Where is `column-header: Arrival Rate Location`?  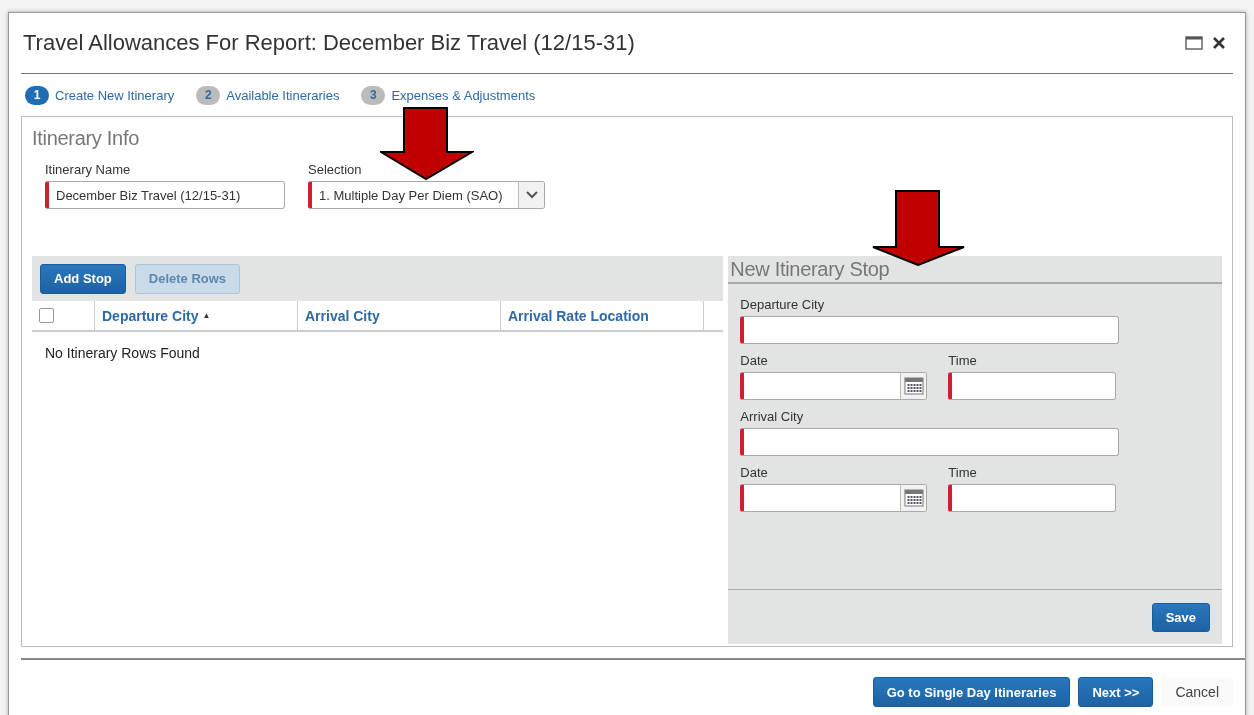
column-header: Arrival Rate Location is located at coordinates (578, 315).